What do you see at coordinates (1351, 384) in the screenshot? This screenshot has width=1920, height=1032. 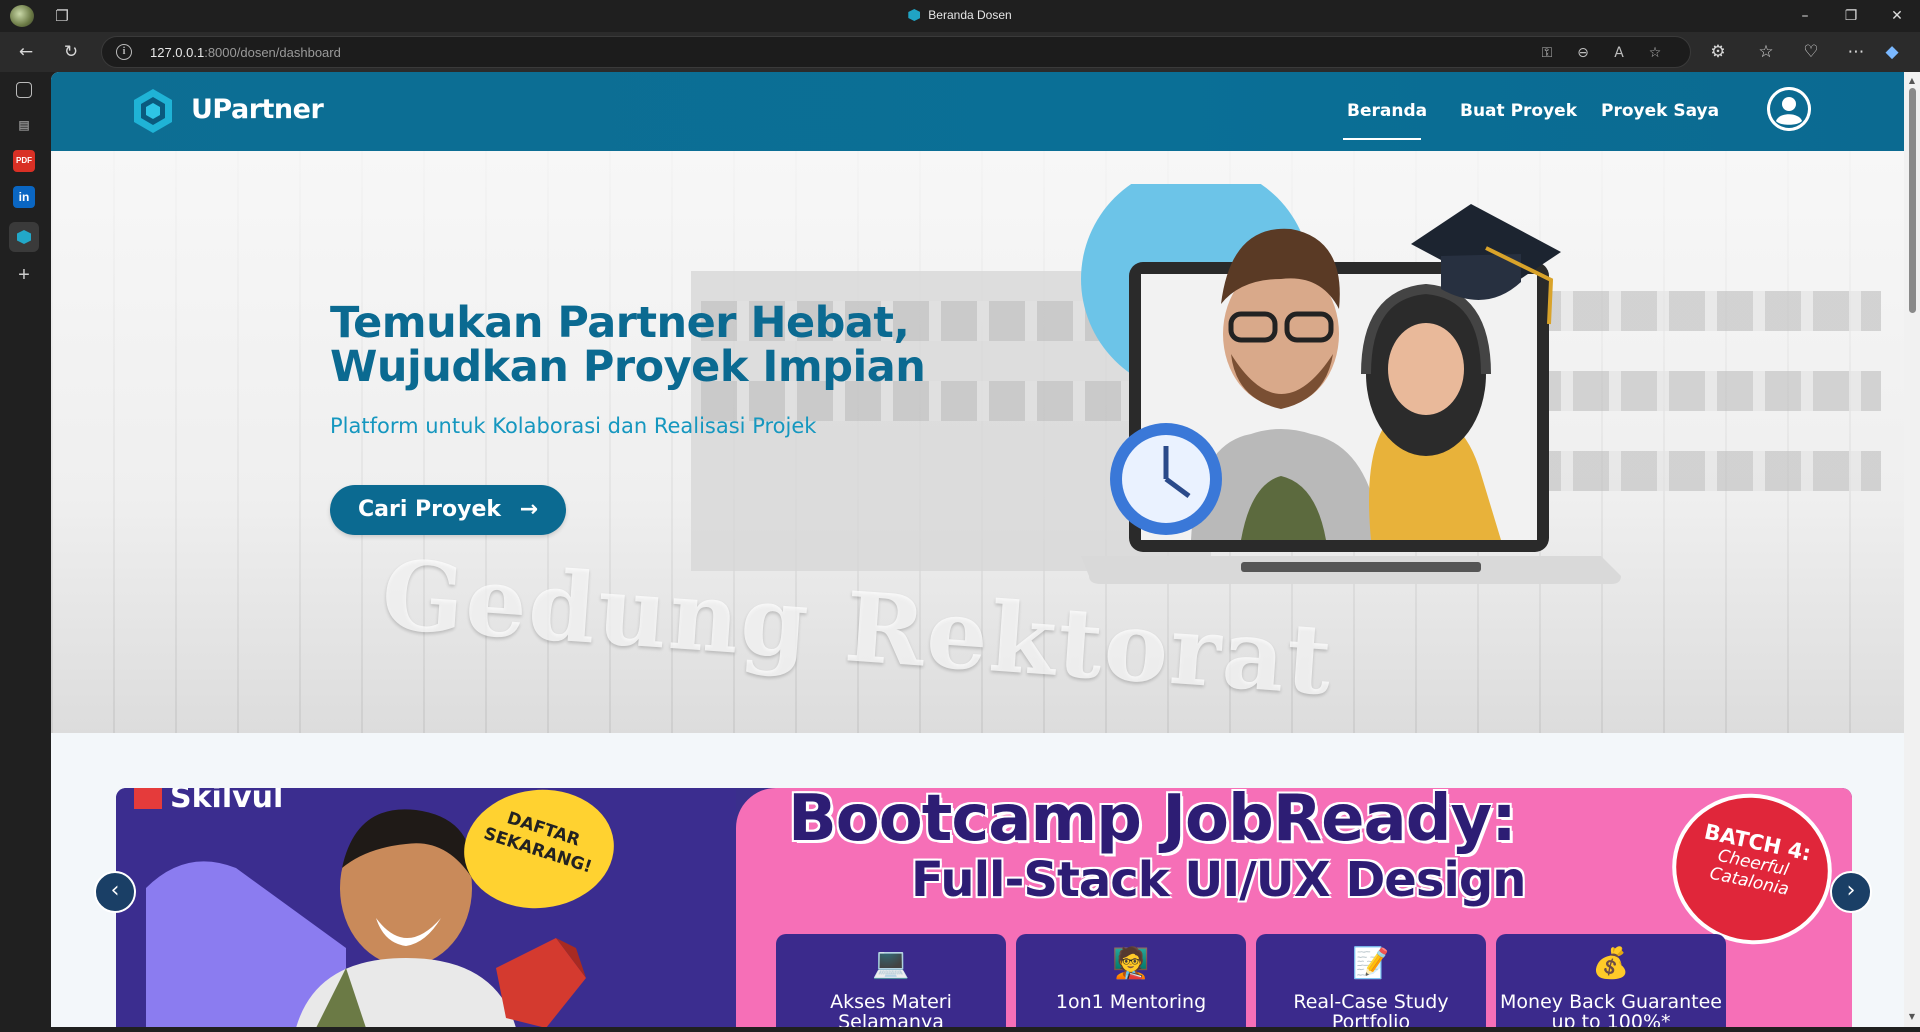 I see `hero-illustration` at bounding box center [1351, 384].